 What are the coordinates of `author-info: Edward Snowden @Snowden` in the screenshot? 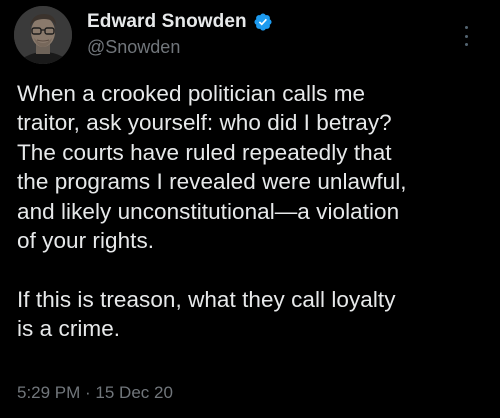 It's located at (180, 34).